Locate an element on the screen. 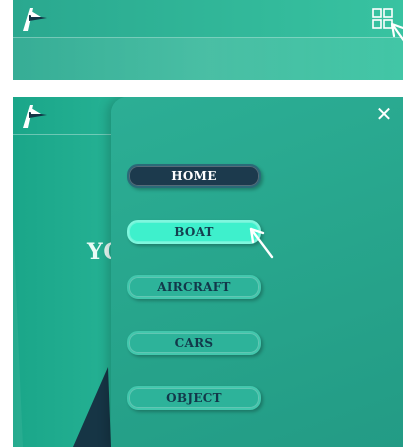 The width and height of the screenshot is (416, 447). grid-menu-icon is located at coordinates (383, 19).